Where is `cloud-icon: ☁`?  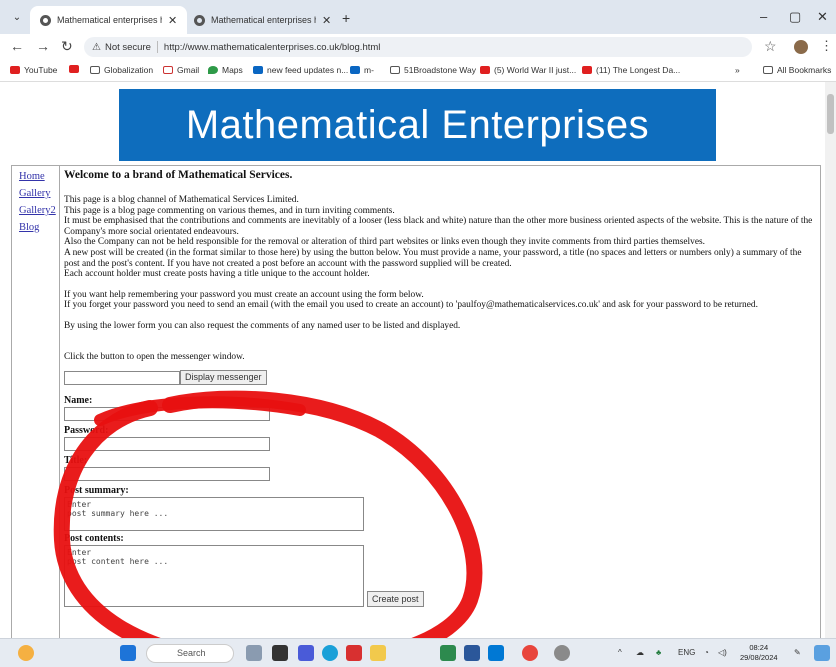
cloud-icon: ☁ is located at coordinates (640, 652).